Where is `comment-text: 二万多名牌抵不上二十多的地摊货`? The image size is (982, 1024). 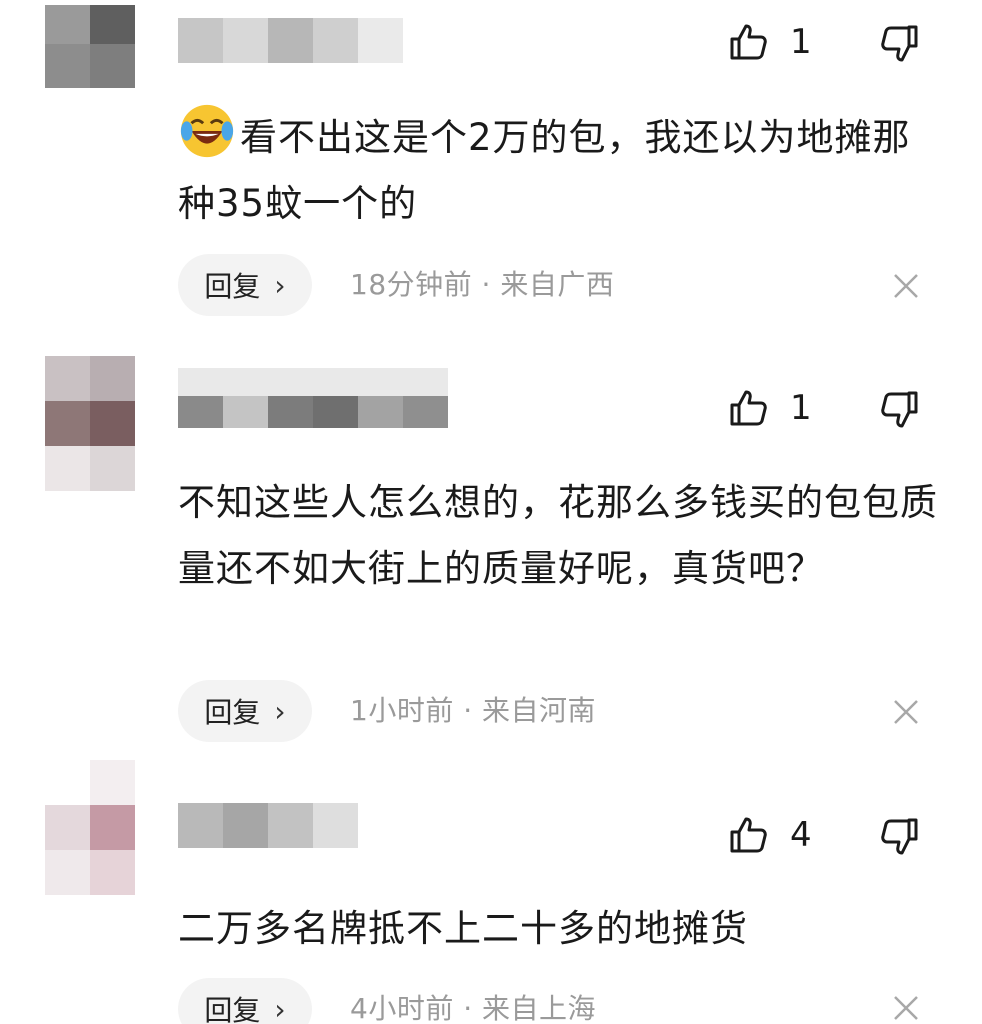
comment-text: 二万多名牌抵不上二十多的地摊货 is located at coordinates (463, 928).